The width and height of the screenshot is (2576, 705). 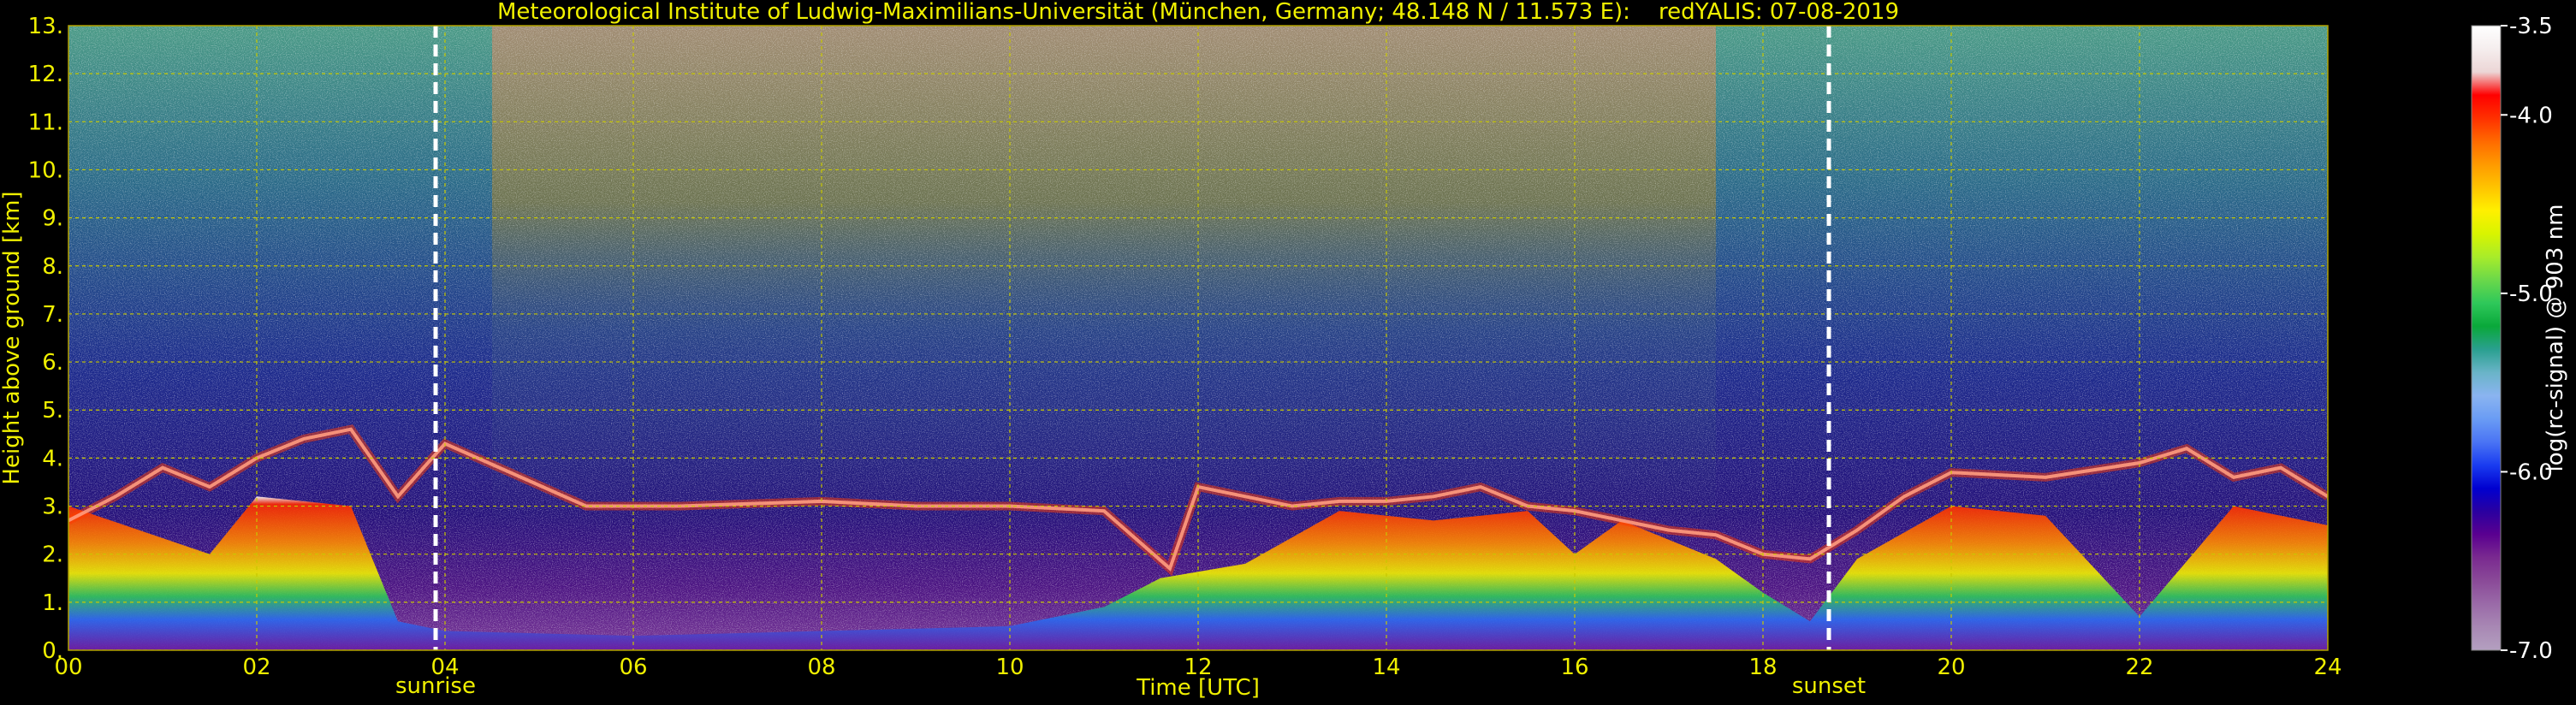 I want to click on y-tick-label: 3., so click(x=52, y=507).